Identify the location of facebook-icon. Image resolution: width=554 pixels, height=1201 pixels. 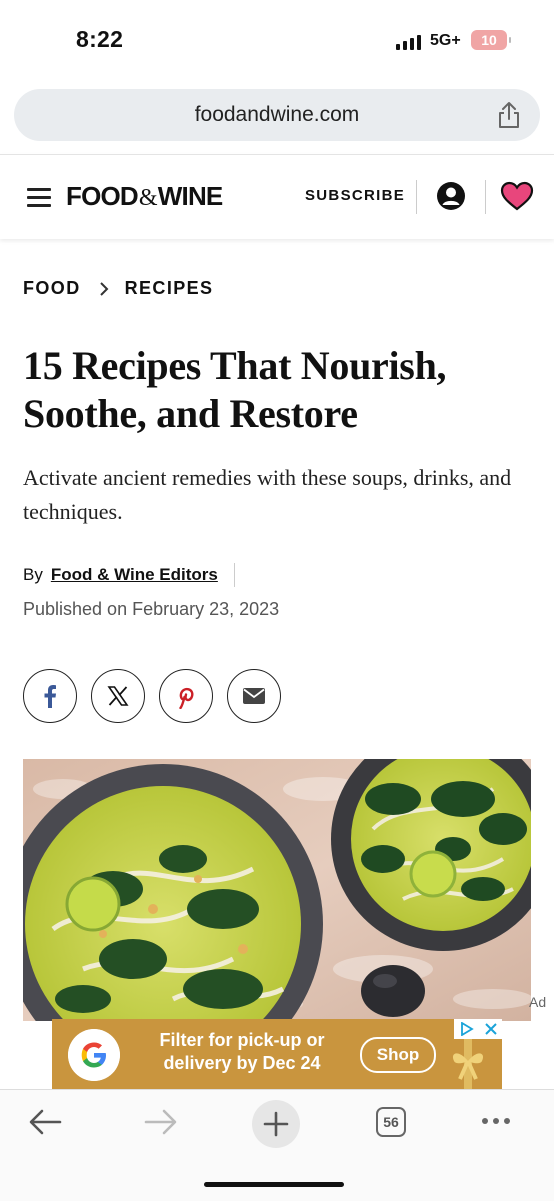
(50, 696).